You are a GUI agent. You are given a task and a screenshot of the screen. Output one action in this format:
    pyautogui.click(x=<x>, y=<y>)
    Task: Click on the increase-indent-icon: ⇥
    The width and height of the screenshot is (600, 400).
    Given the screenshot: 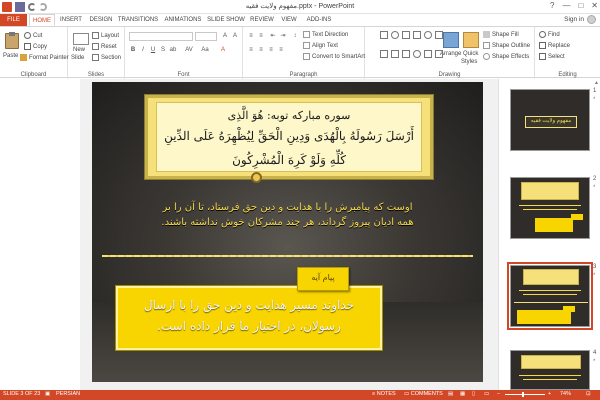 What is the action you would take?
    pyautogui.click(x=283, y=36)
    